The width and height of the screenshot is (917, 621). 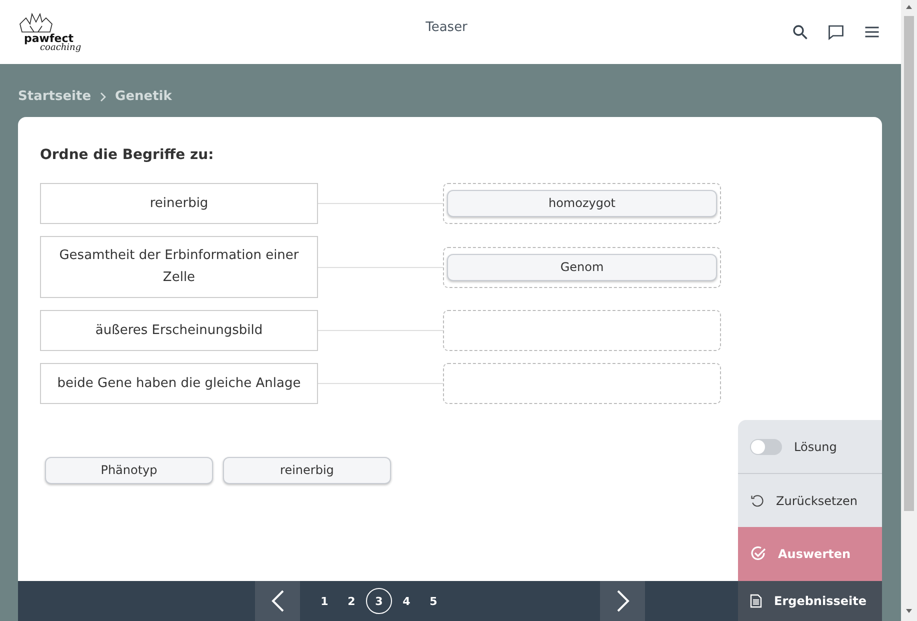 What do you see at coordinates (49, 39) in the screenshot?
I see `logo-text: pawfect` at bounding box center [49, 39].